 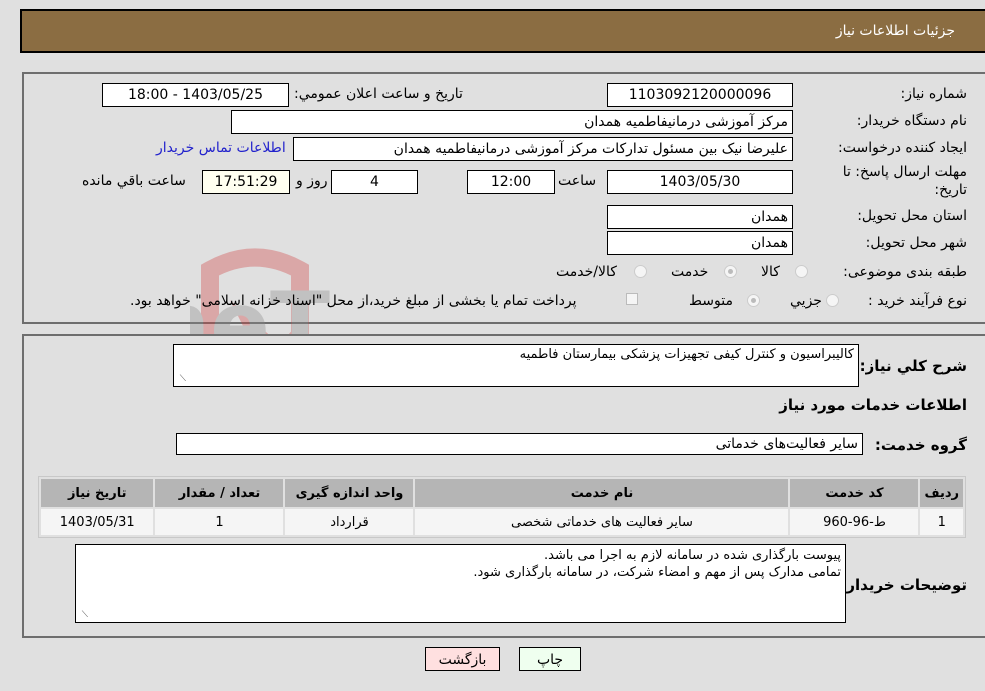 I want to click on deadline-date-field: 1403/05/30, so click(x=700, y=182).